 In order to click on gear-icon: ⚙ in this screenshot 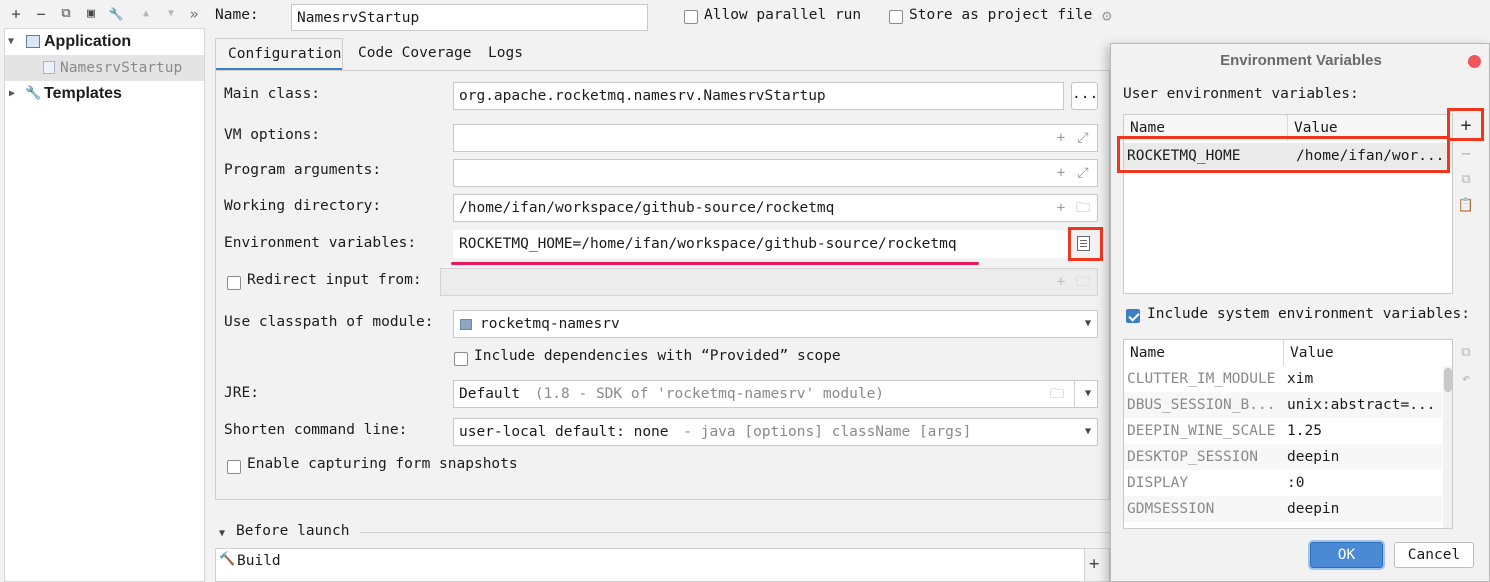, I will do `click(1107, 15)`.